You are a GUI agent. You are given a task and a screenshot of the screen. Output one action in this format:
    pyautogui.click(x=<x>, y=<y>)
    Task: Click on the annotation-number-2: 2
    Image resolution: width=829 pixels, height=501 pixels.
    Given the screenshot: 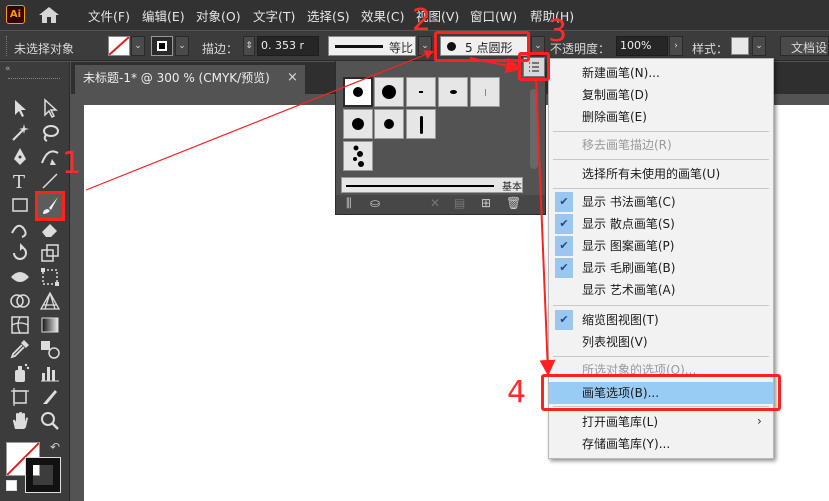 What is the action you would take?
    pyautogui.click(x=422, y=20)
    